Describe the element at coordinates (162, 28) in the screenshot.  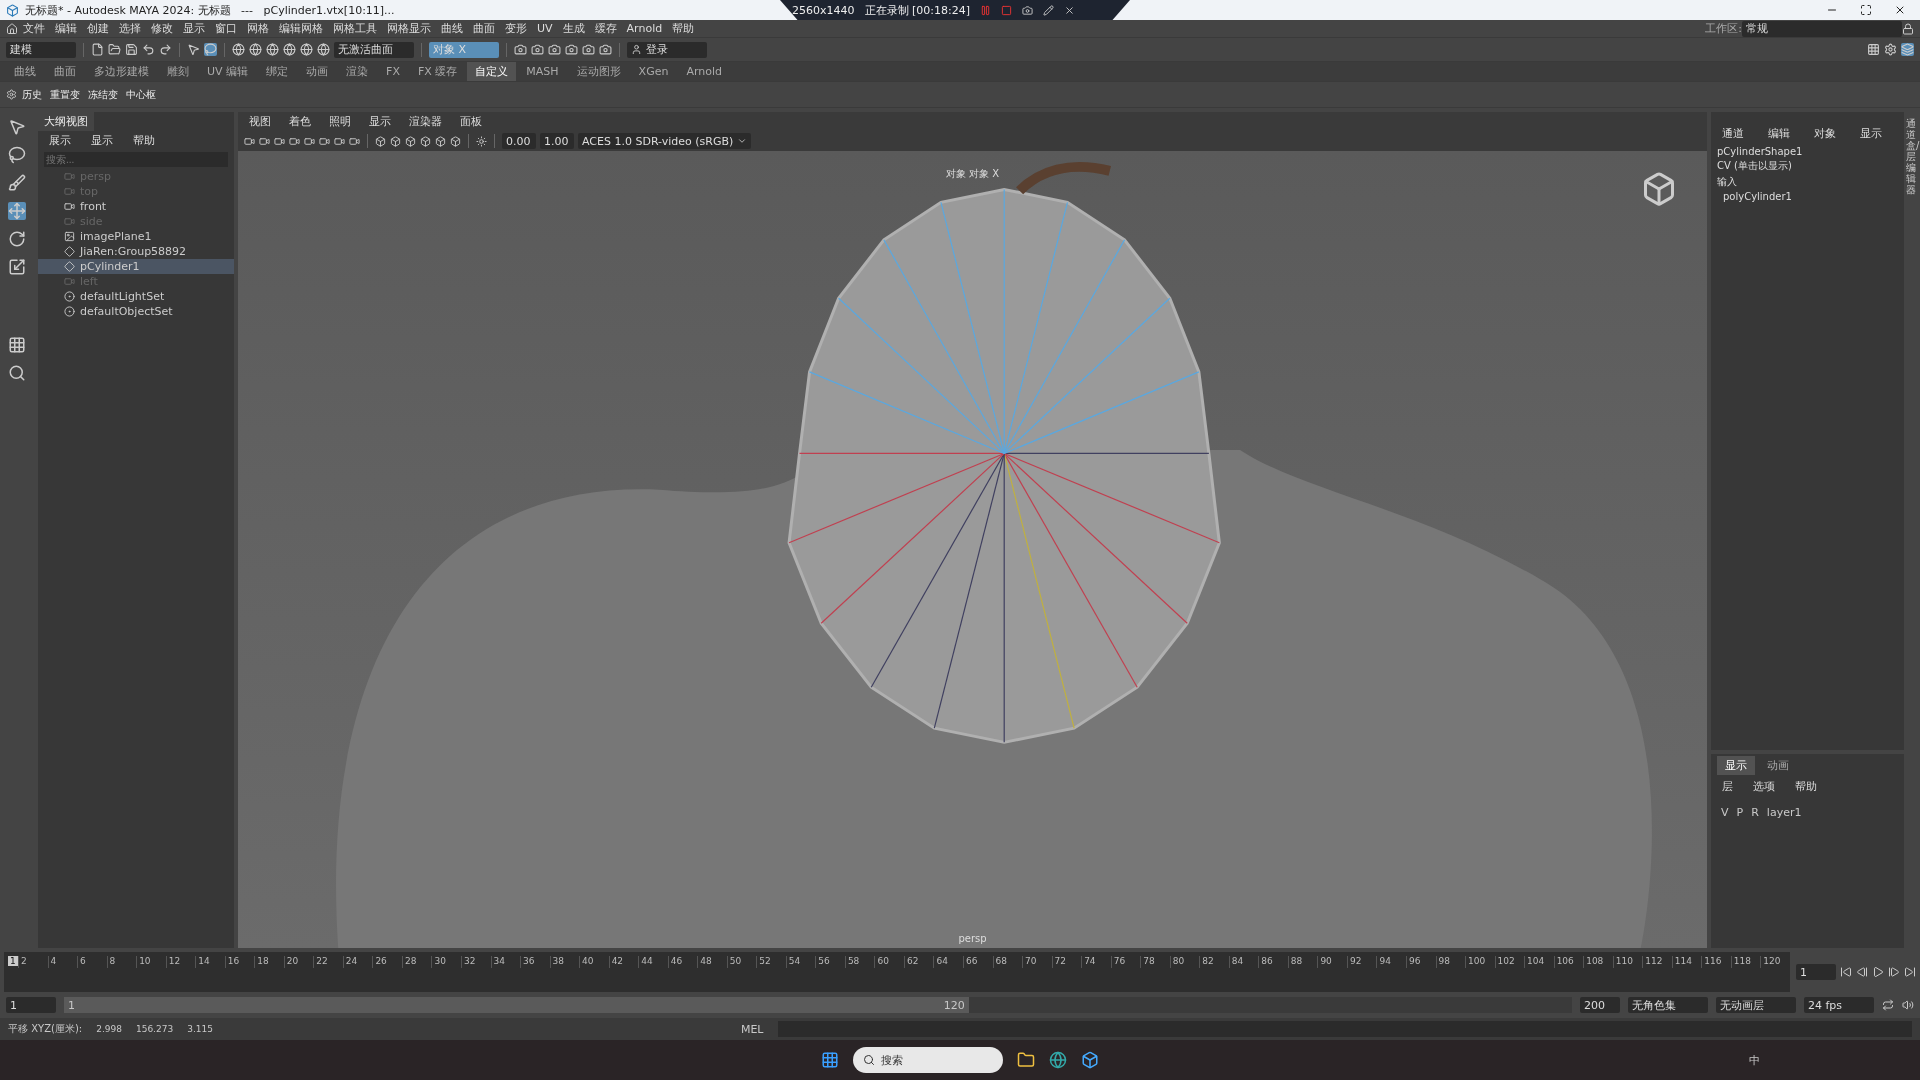
I see `menu-item: 修改` at that location.